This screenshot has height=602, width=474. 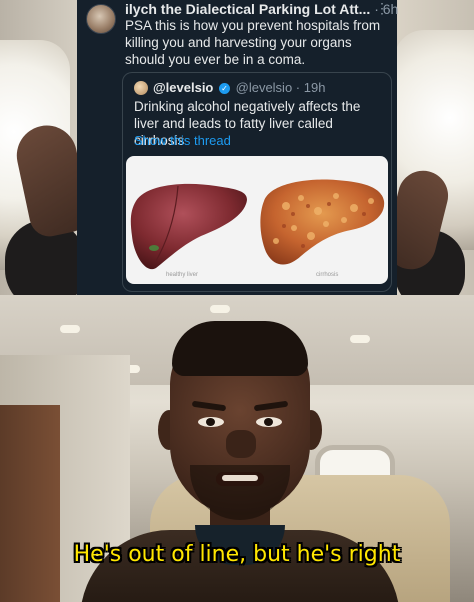 What do you see at coordinates (30, 503) in the screenshot?
I see `wood-panel` at bounding box center [30, 503].